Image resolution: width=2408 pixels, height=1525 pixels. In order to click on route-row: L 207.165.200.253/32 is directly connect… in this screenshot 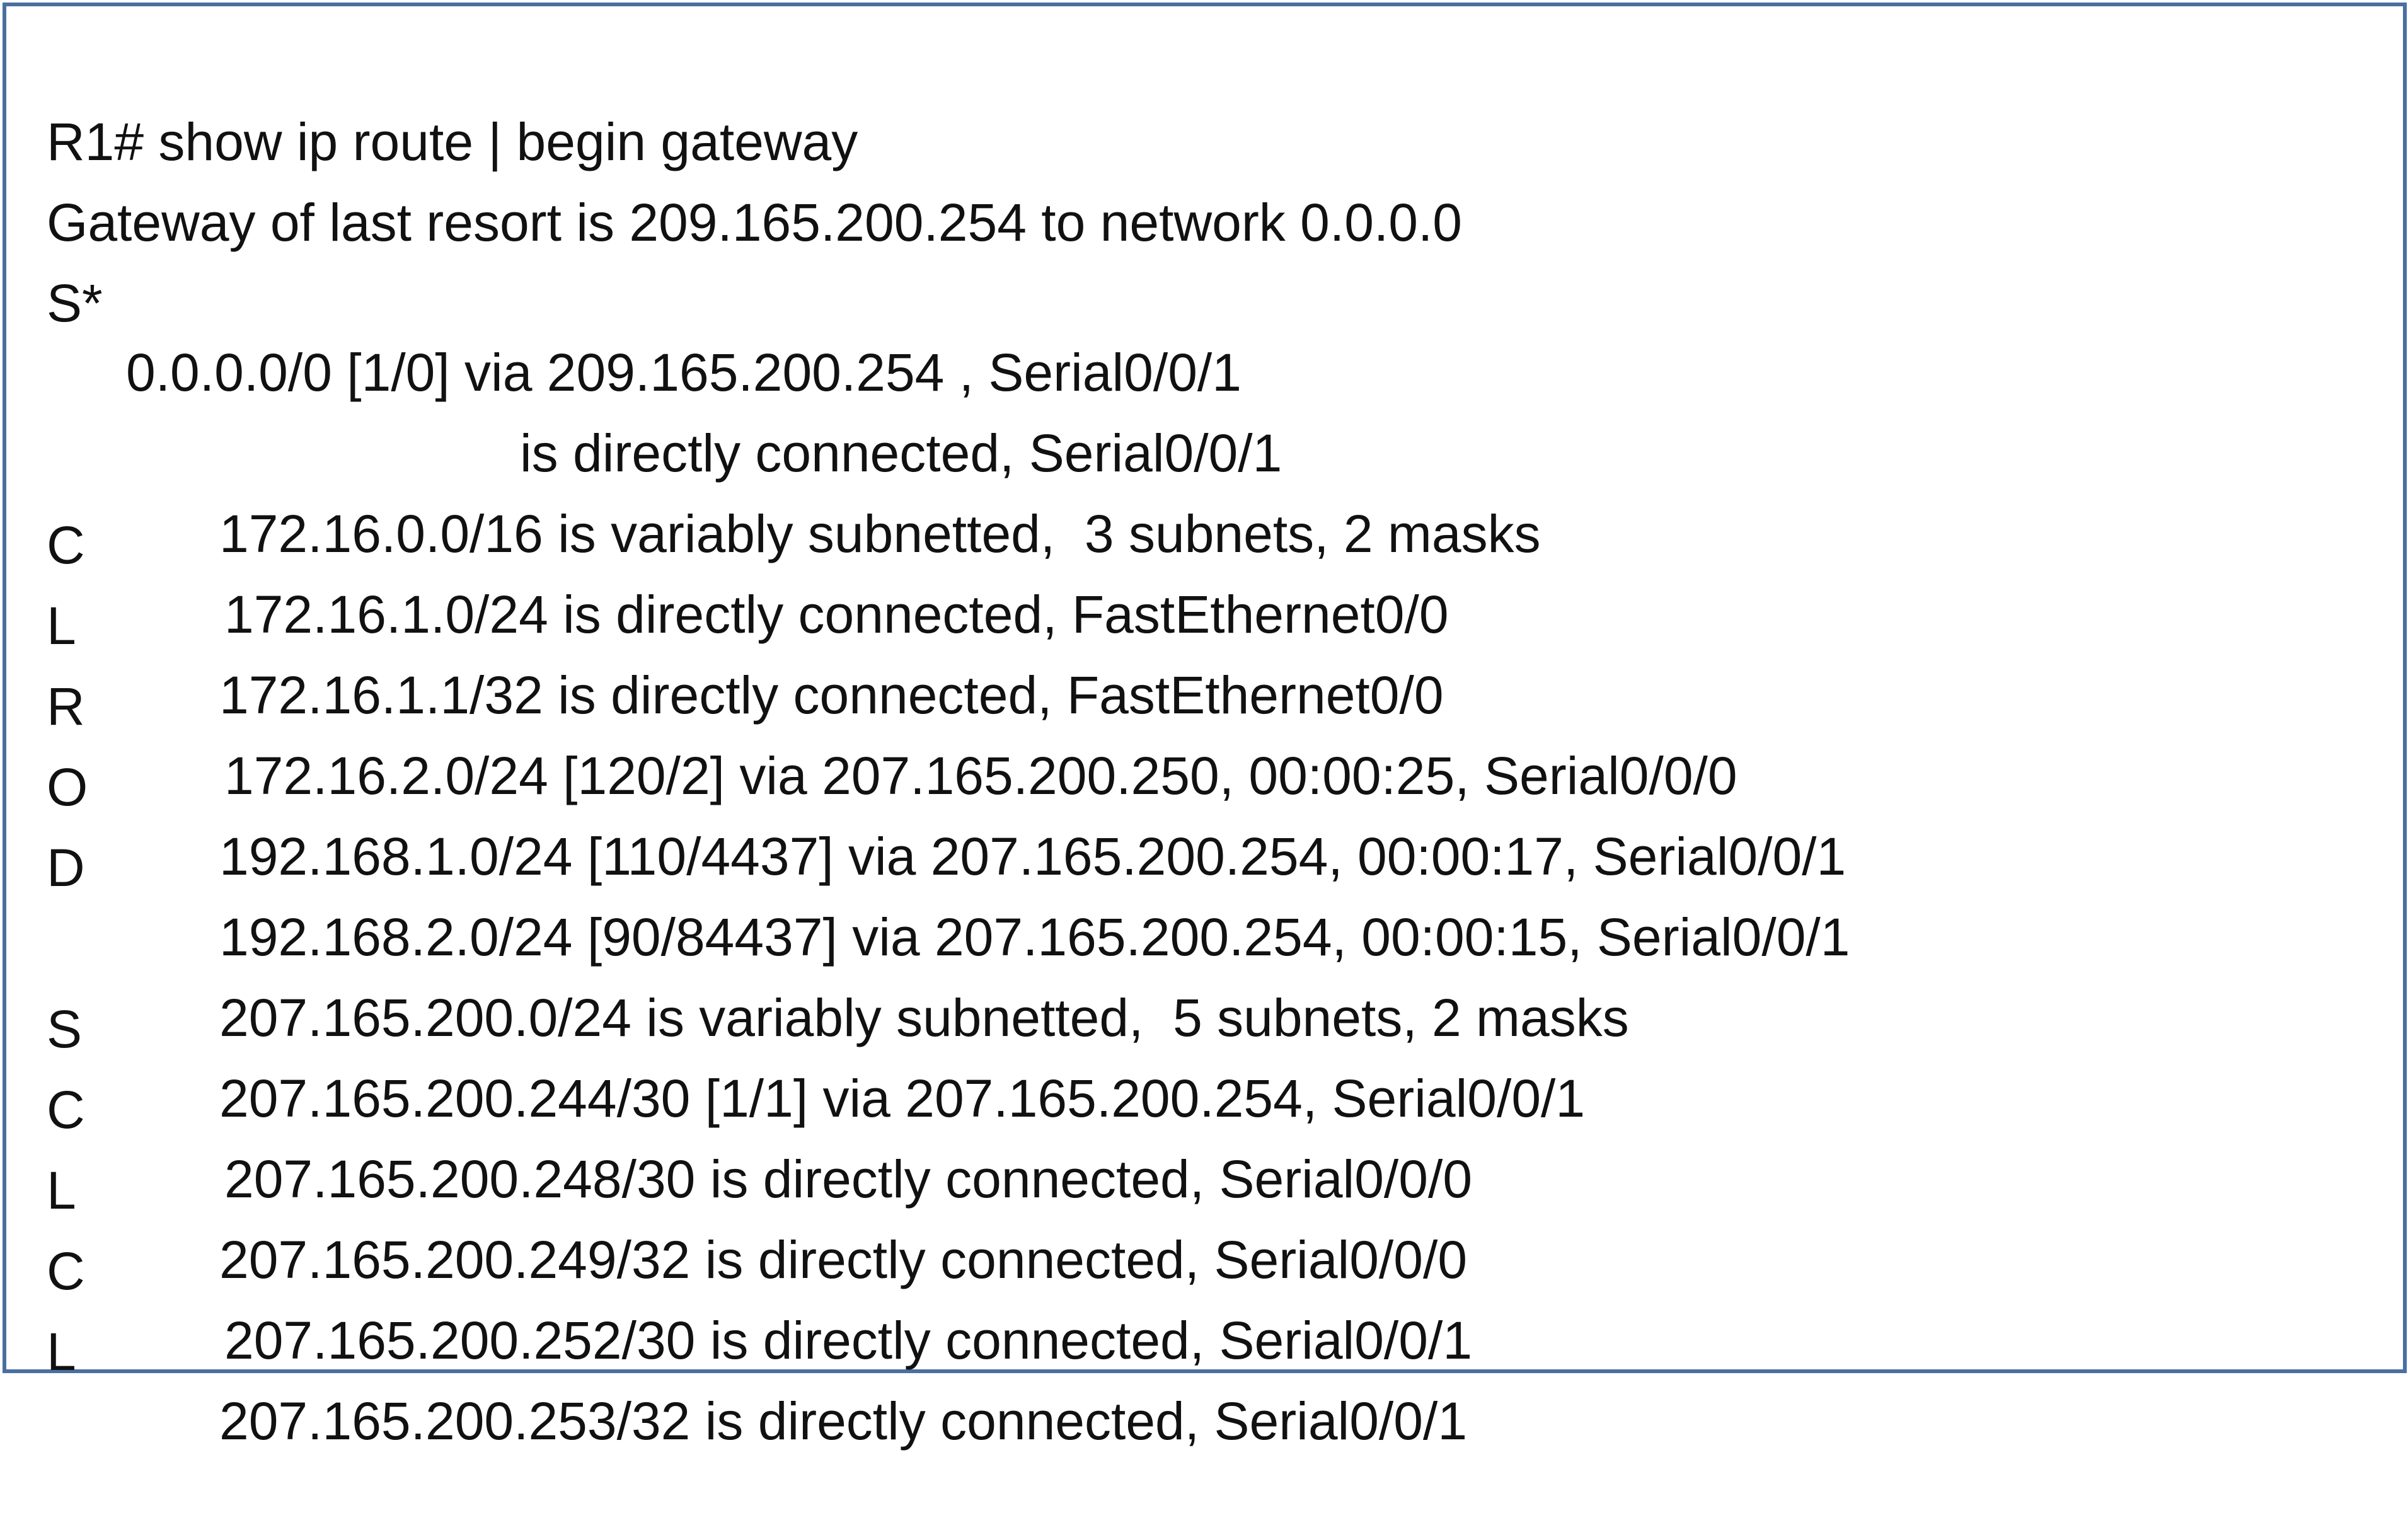, I will do `click(737, 1349)`.